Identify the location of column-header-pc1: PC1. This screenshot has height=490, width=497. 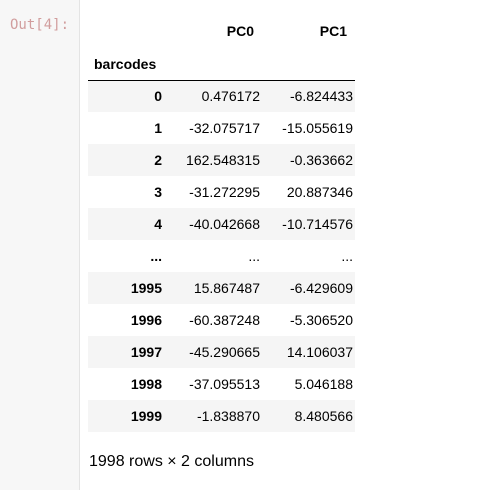
(333, 31).